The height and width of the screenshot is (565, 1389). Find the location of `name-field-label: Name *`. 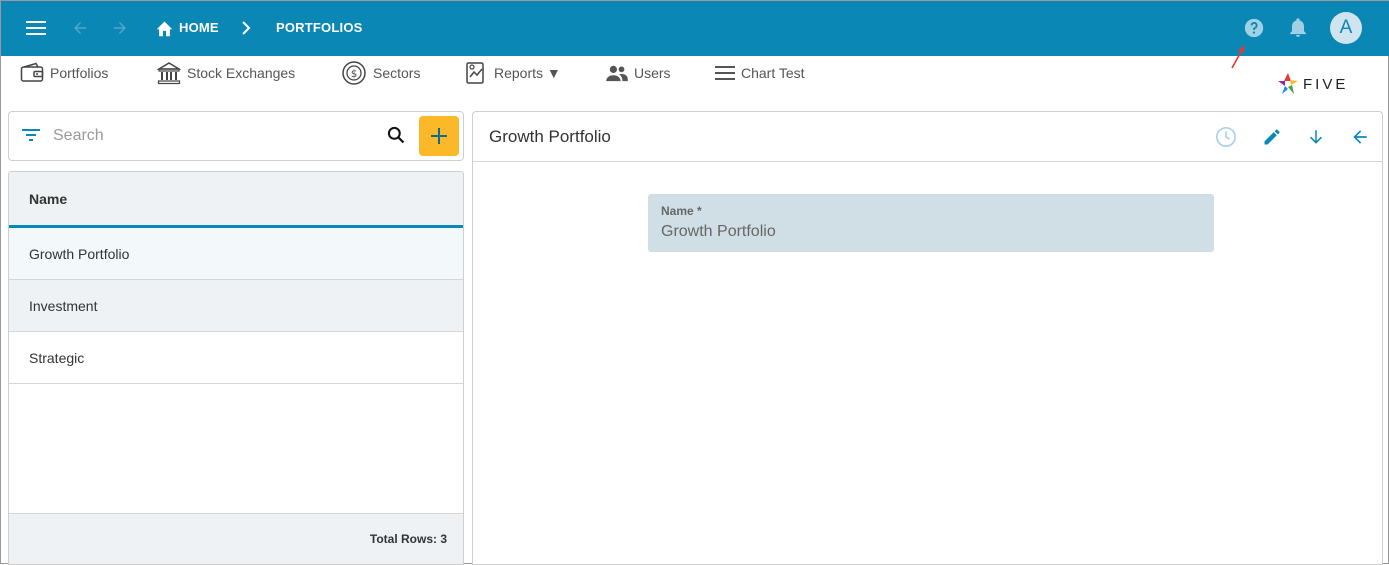

name-field-label: Name * is located at coordinates (681, 211).